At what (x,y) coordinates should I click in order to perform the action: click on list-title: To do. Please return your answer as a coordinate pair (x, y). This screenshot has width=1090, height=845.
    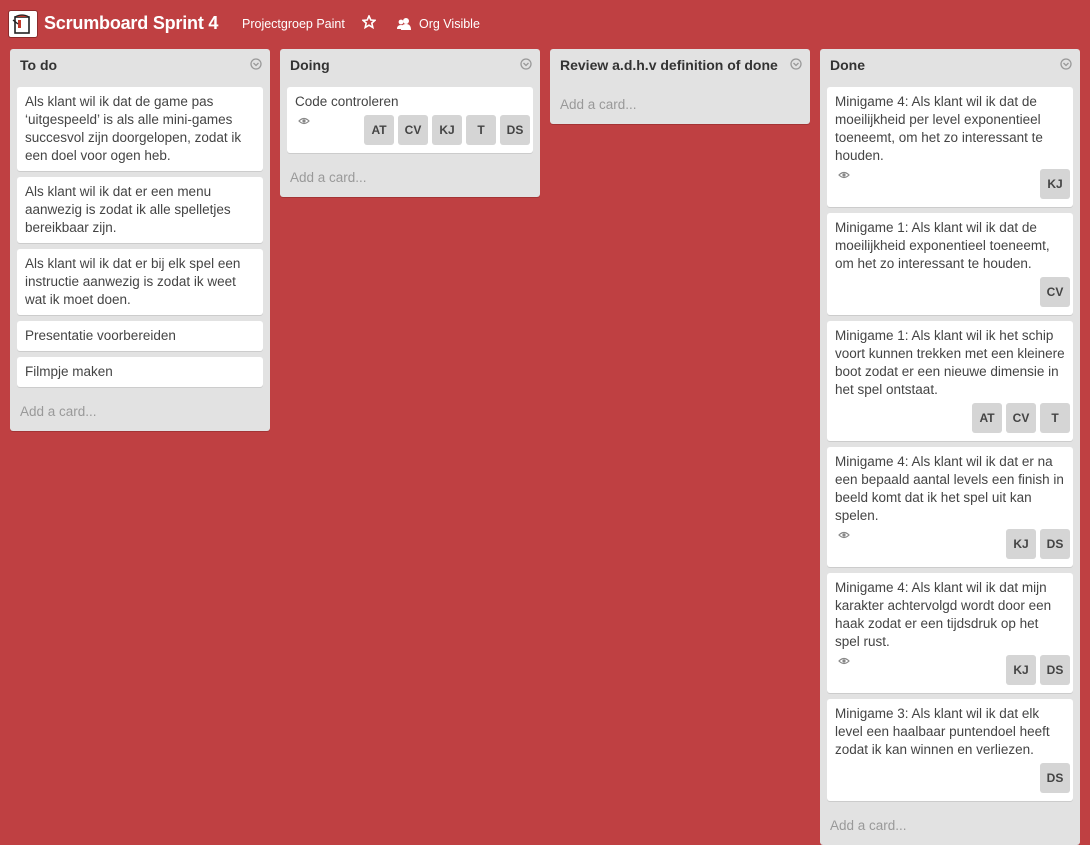
    Looking at the image, I should click on (39, 65).